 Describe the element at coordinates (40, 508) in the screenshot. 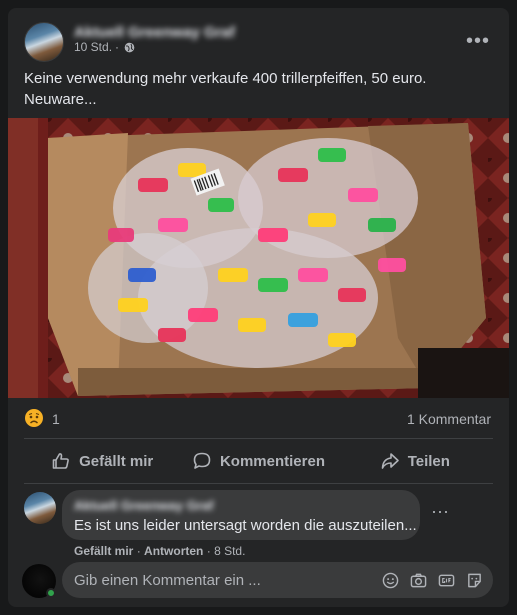

I see `commenter-avatar` at that location.